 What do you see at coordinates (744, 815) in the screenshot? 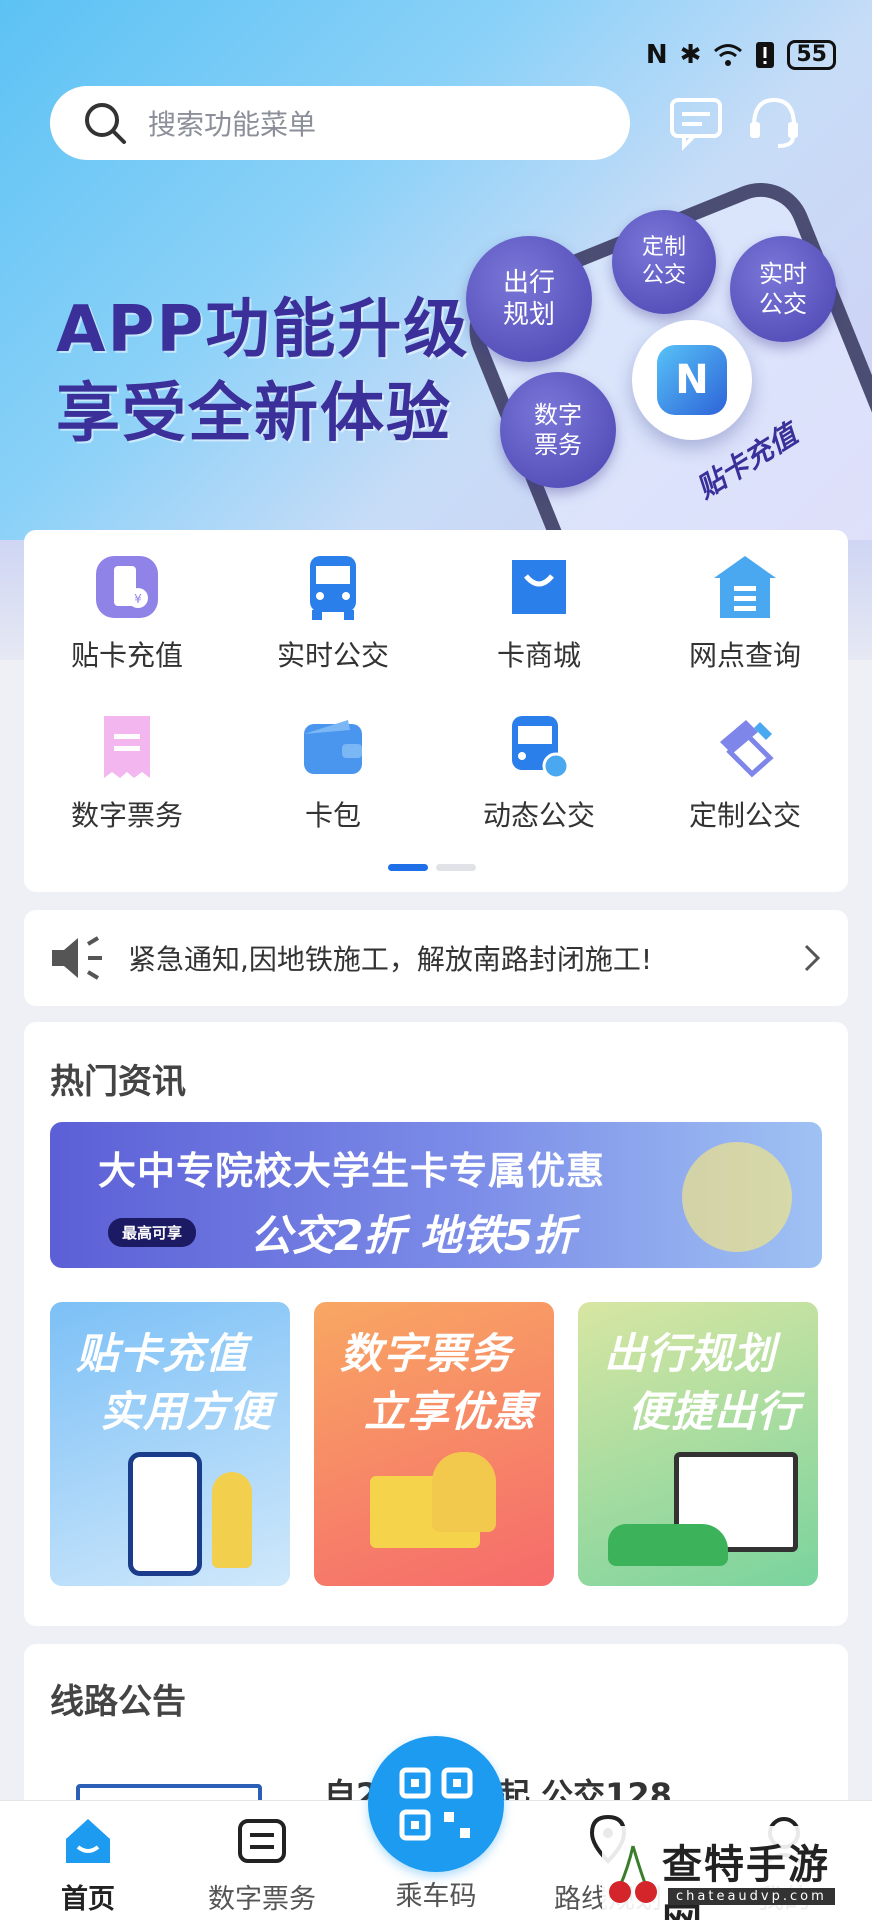
I see `func-label: 定制公交` at bounding box center [744, 815].